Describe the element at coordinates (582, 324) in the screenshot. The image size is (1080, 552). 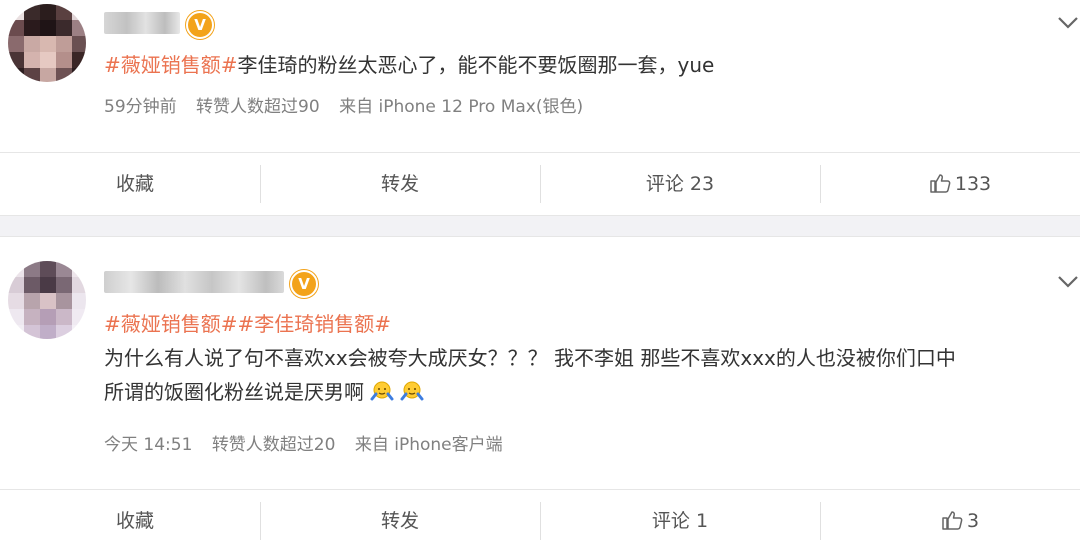
I see `post-topics: #薇娅销售额##李佳琦销售额#` at that location.